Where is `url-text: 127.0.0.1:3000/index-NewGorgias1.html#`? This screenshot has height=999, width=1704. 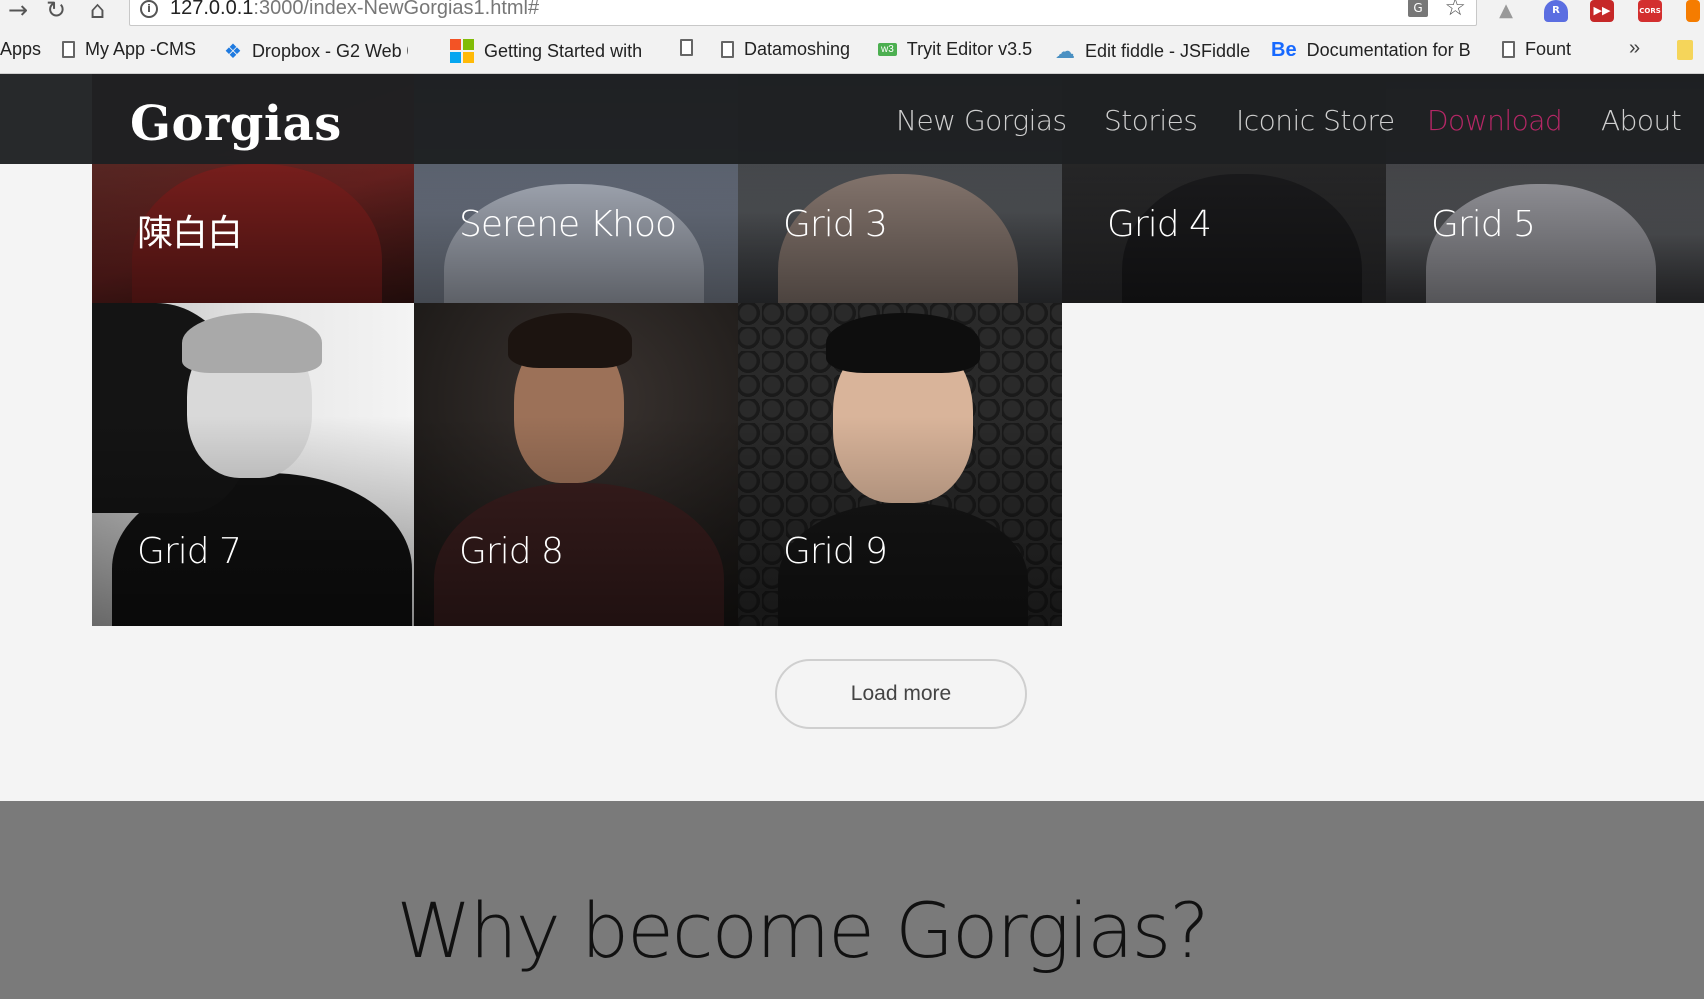 url-text: 127.0.0.1:3000/index-NewGorgias1.html# is located at coordinates (354, 10).